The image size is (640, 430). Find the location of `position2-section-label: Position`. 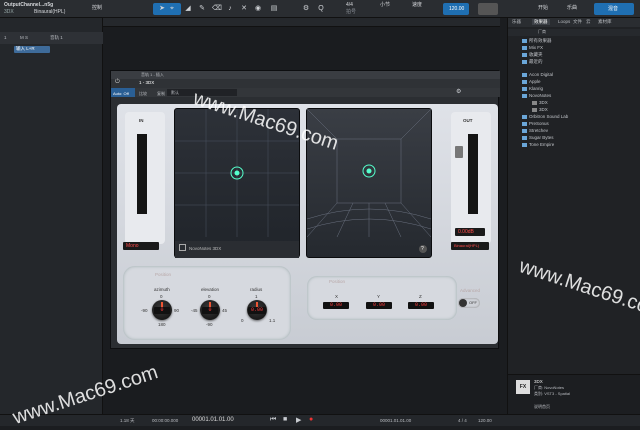

position2-section-label: Position is located at coordinates (337, 281).